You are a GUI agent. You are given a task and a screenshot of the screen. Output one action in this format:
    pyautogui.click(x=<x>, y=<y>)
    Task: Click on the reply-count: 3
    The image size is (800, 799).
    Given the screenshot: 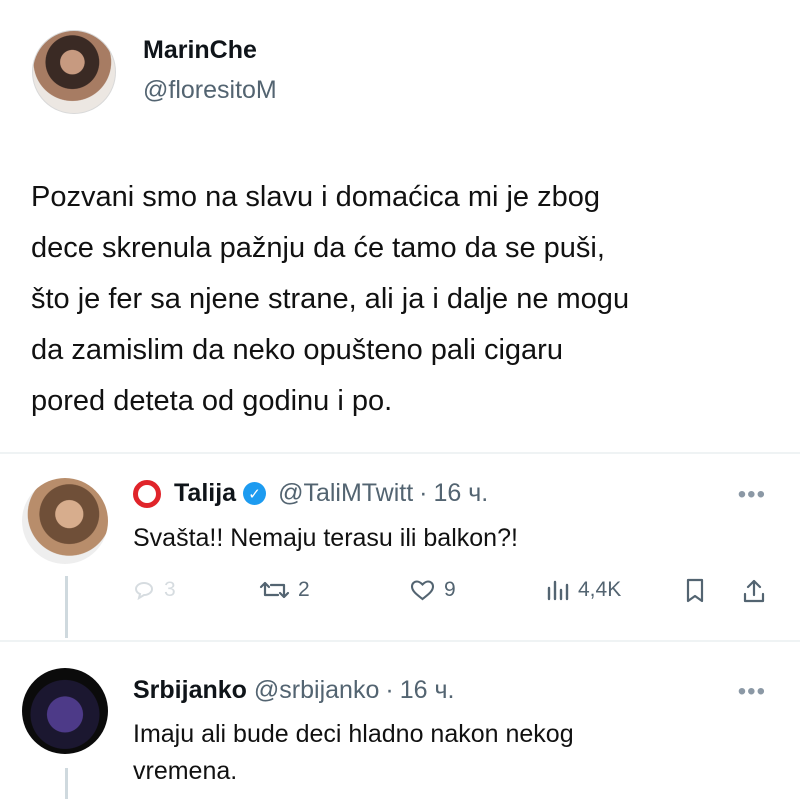 What is the action you would take?
    pyautogui.click(x=170, y=589)
    